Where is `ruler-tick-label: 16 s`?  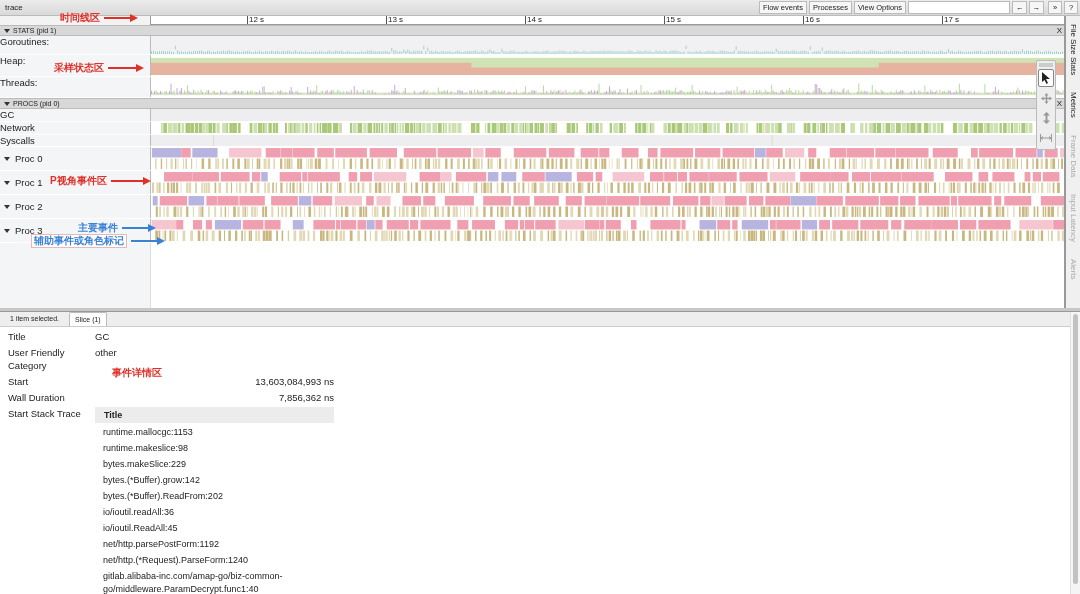
ruler-tick-label: 16 s is located at coordinates (812, 20).